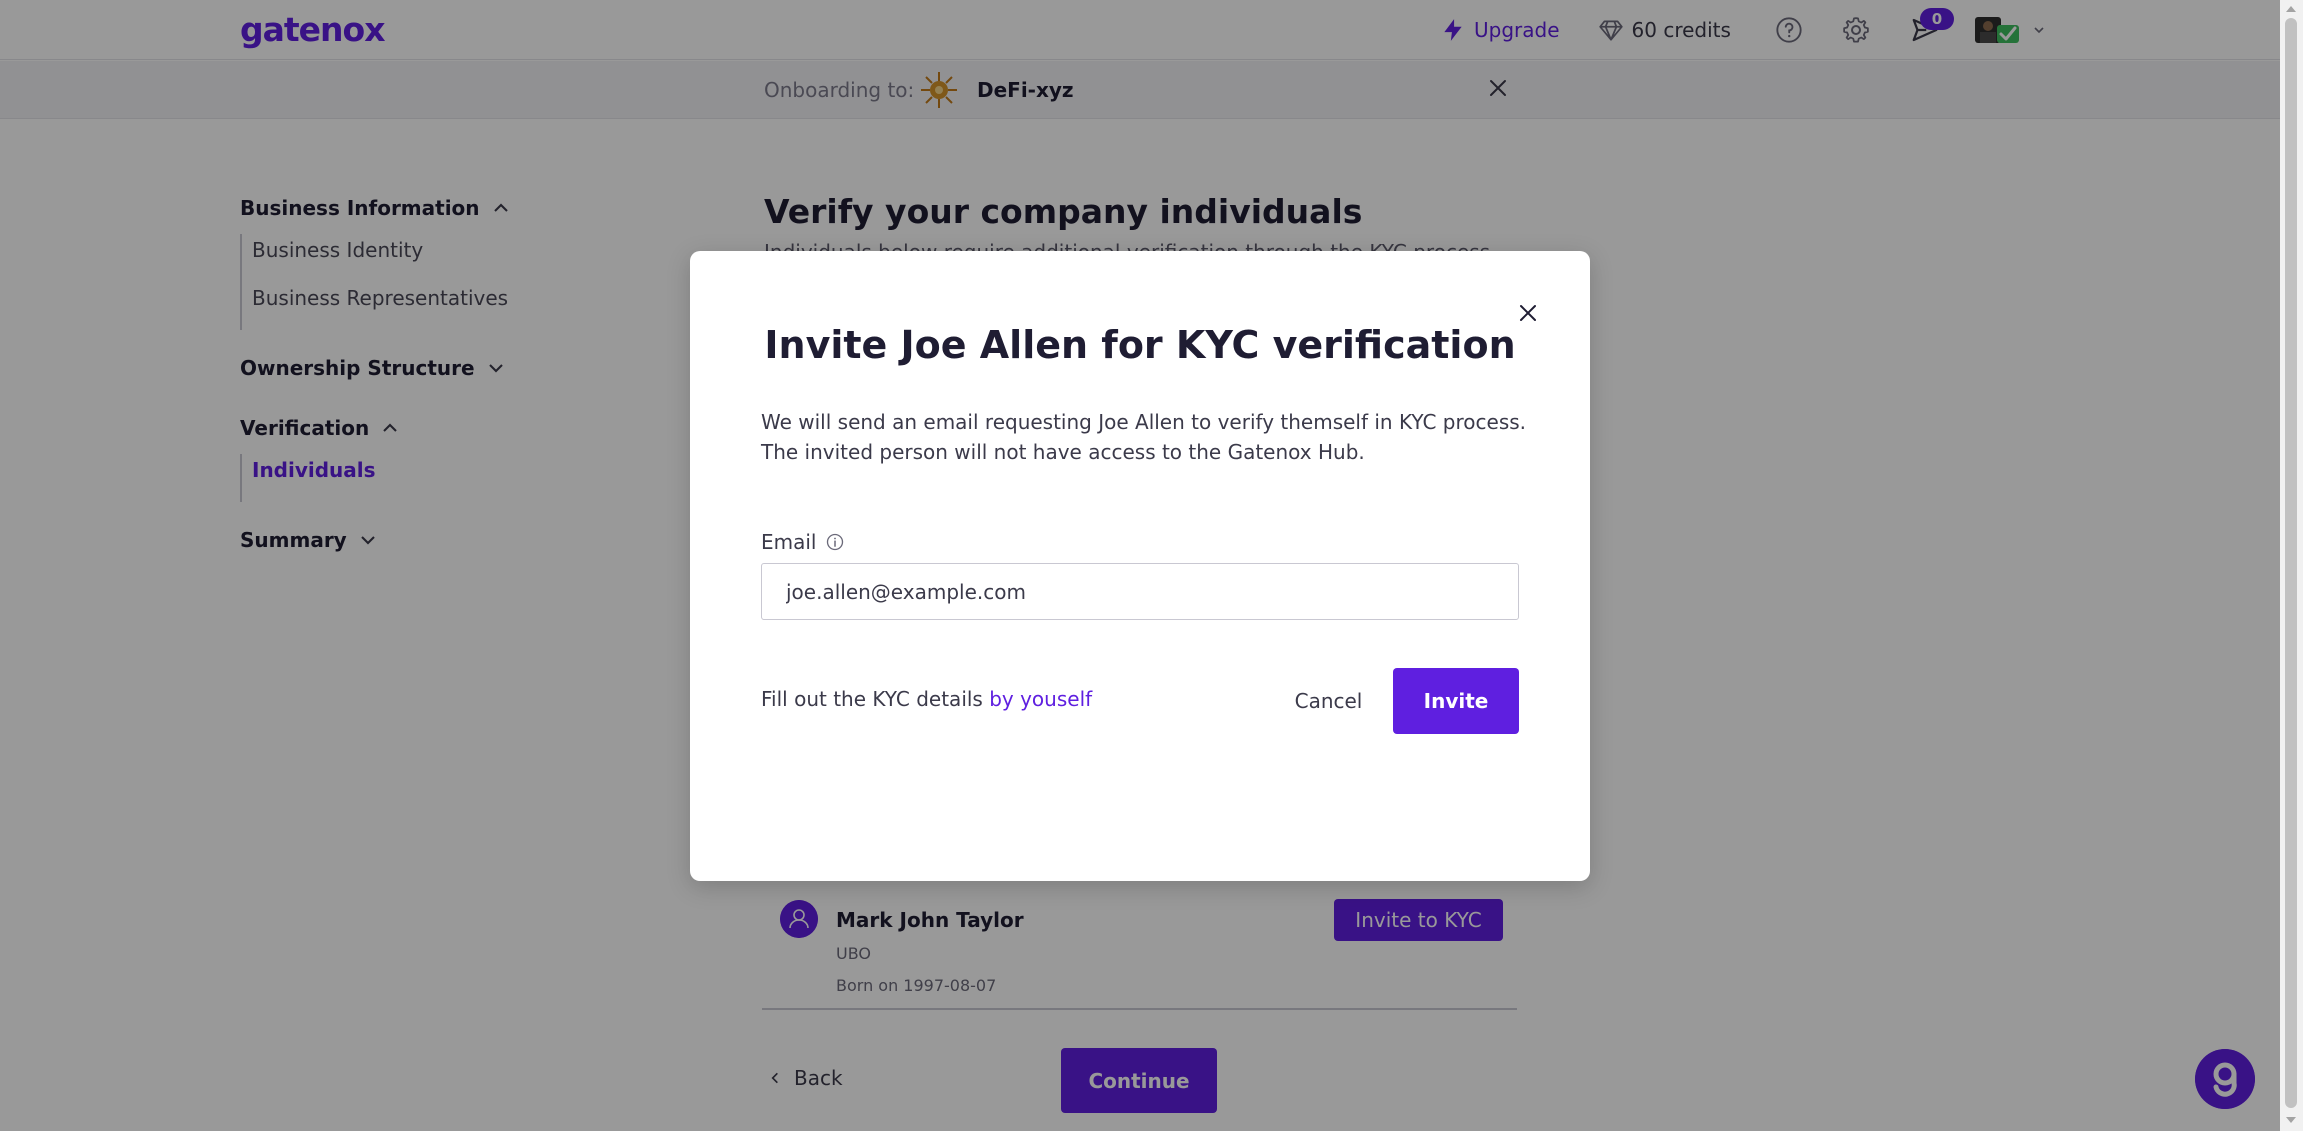 The image size is (2303, 1131). What do you see at coordinates (2291, 9) in the screenshot?
I see `scroll-up-arrow-icon` at bounding box center [2291, 9].